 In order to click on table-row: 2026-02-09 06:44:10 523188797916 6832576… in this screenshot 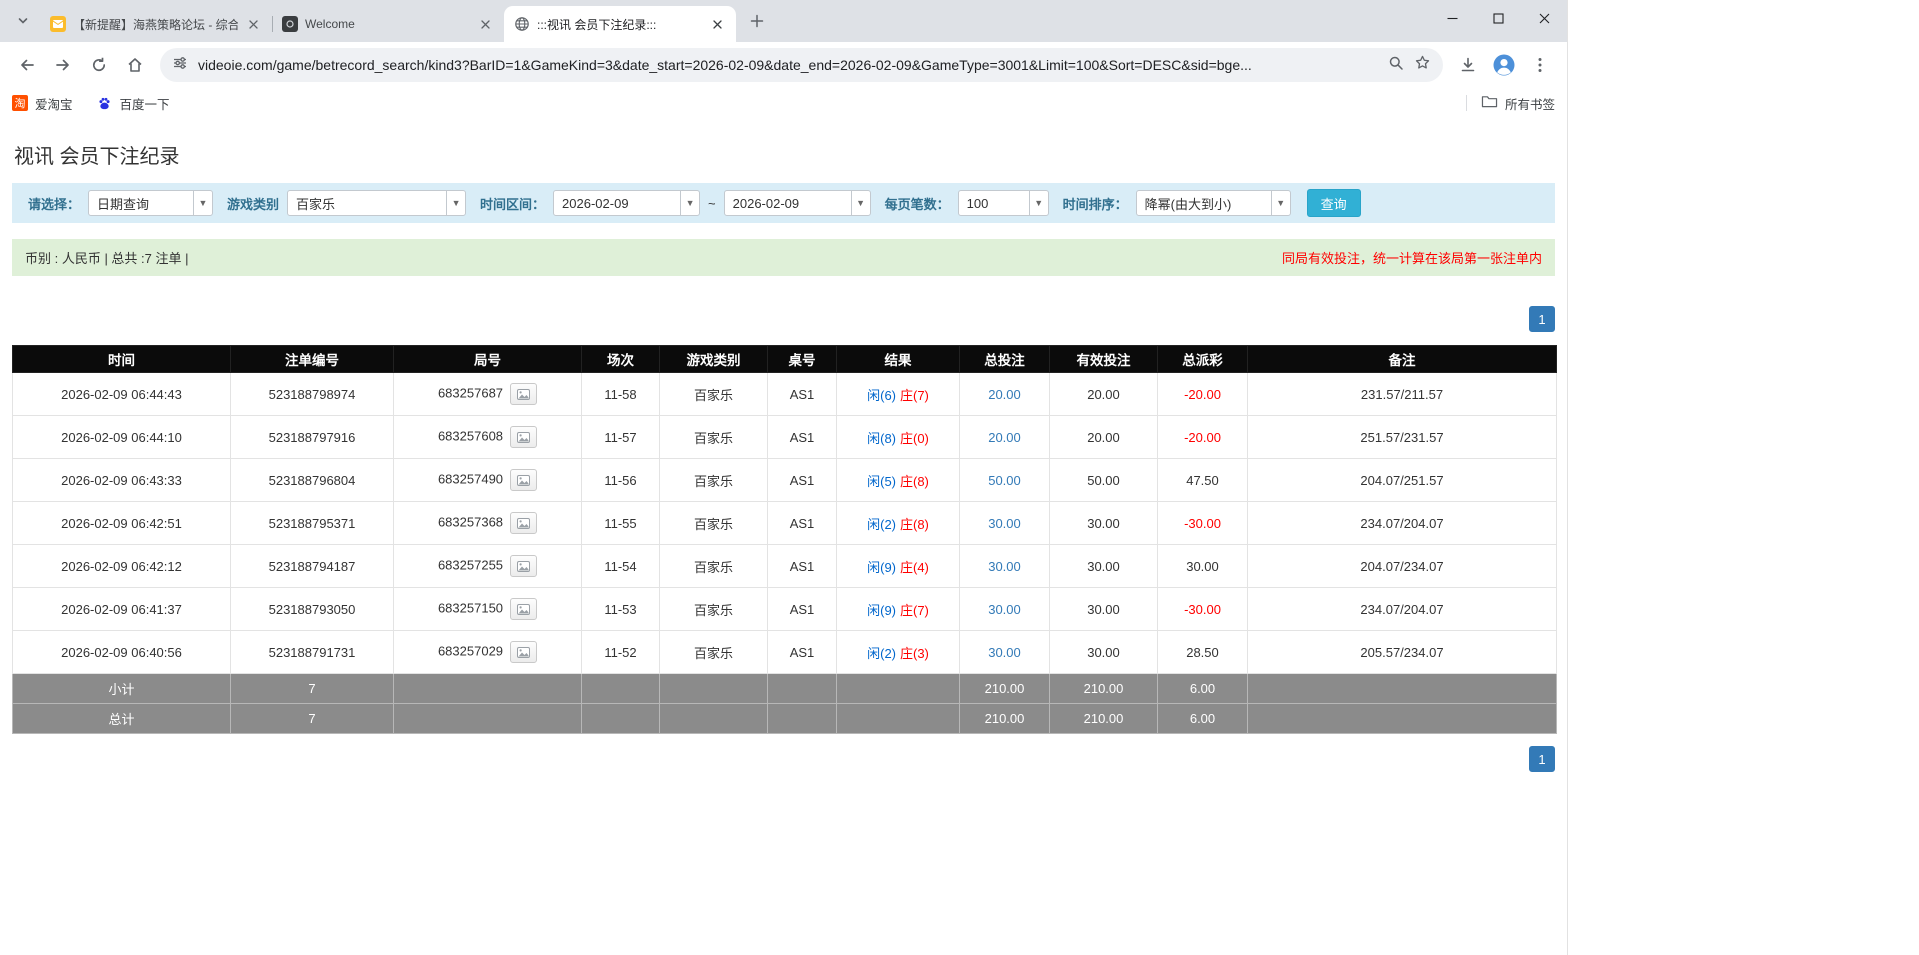, I will do `click(784, 437)`.